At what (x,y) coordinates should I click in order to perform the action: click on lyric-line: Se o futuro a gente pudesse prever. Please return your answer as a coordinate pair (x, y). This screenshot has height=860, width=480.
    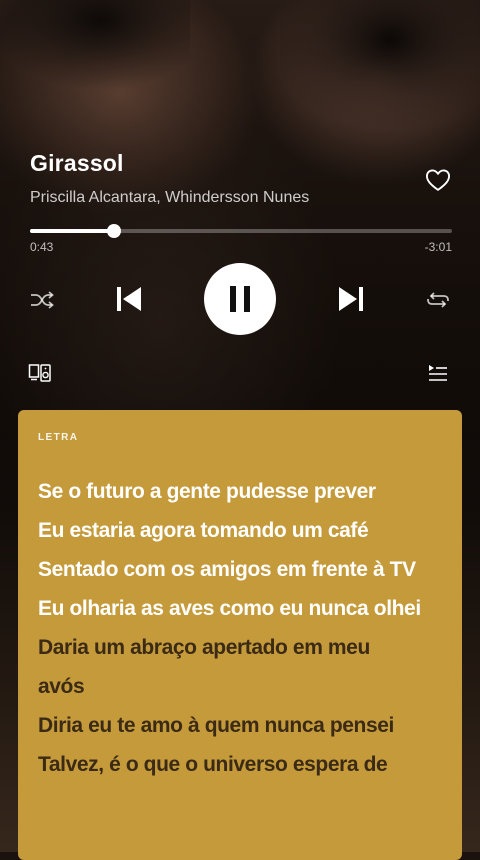
    Looking at the image, I should click on (245, 491).